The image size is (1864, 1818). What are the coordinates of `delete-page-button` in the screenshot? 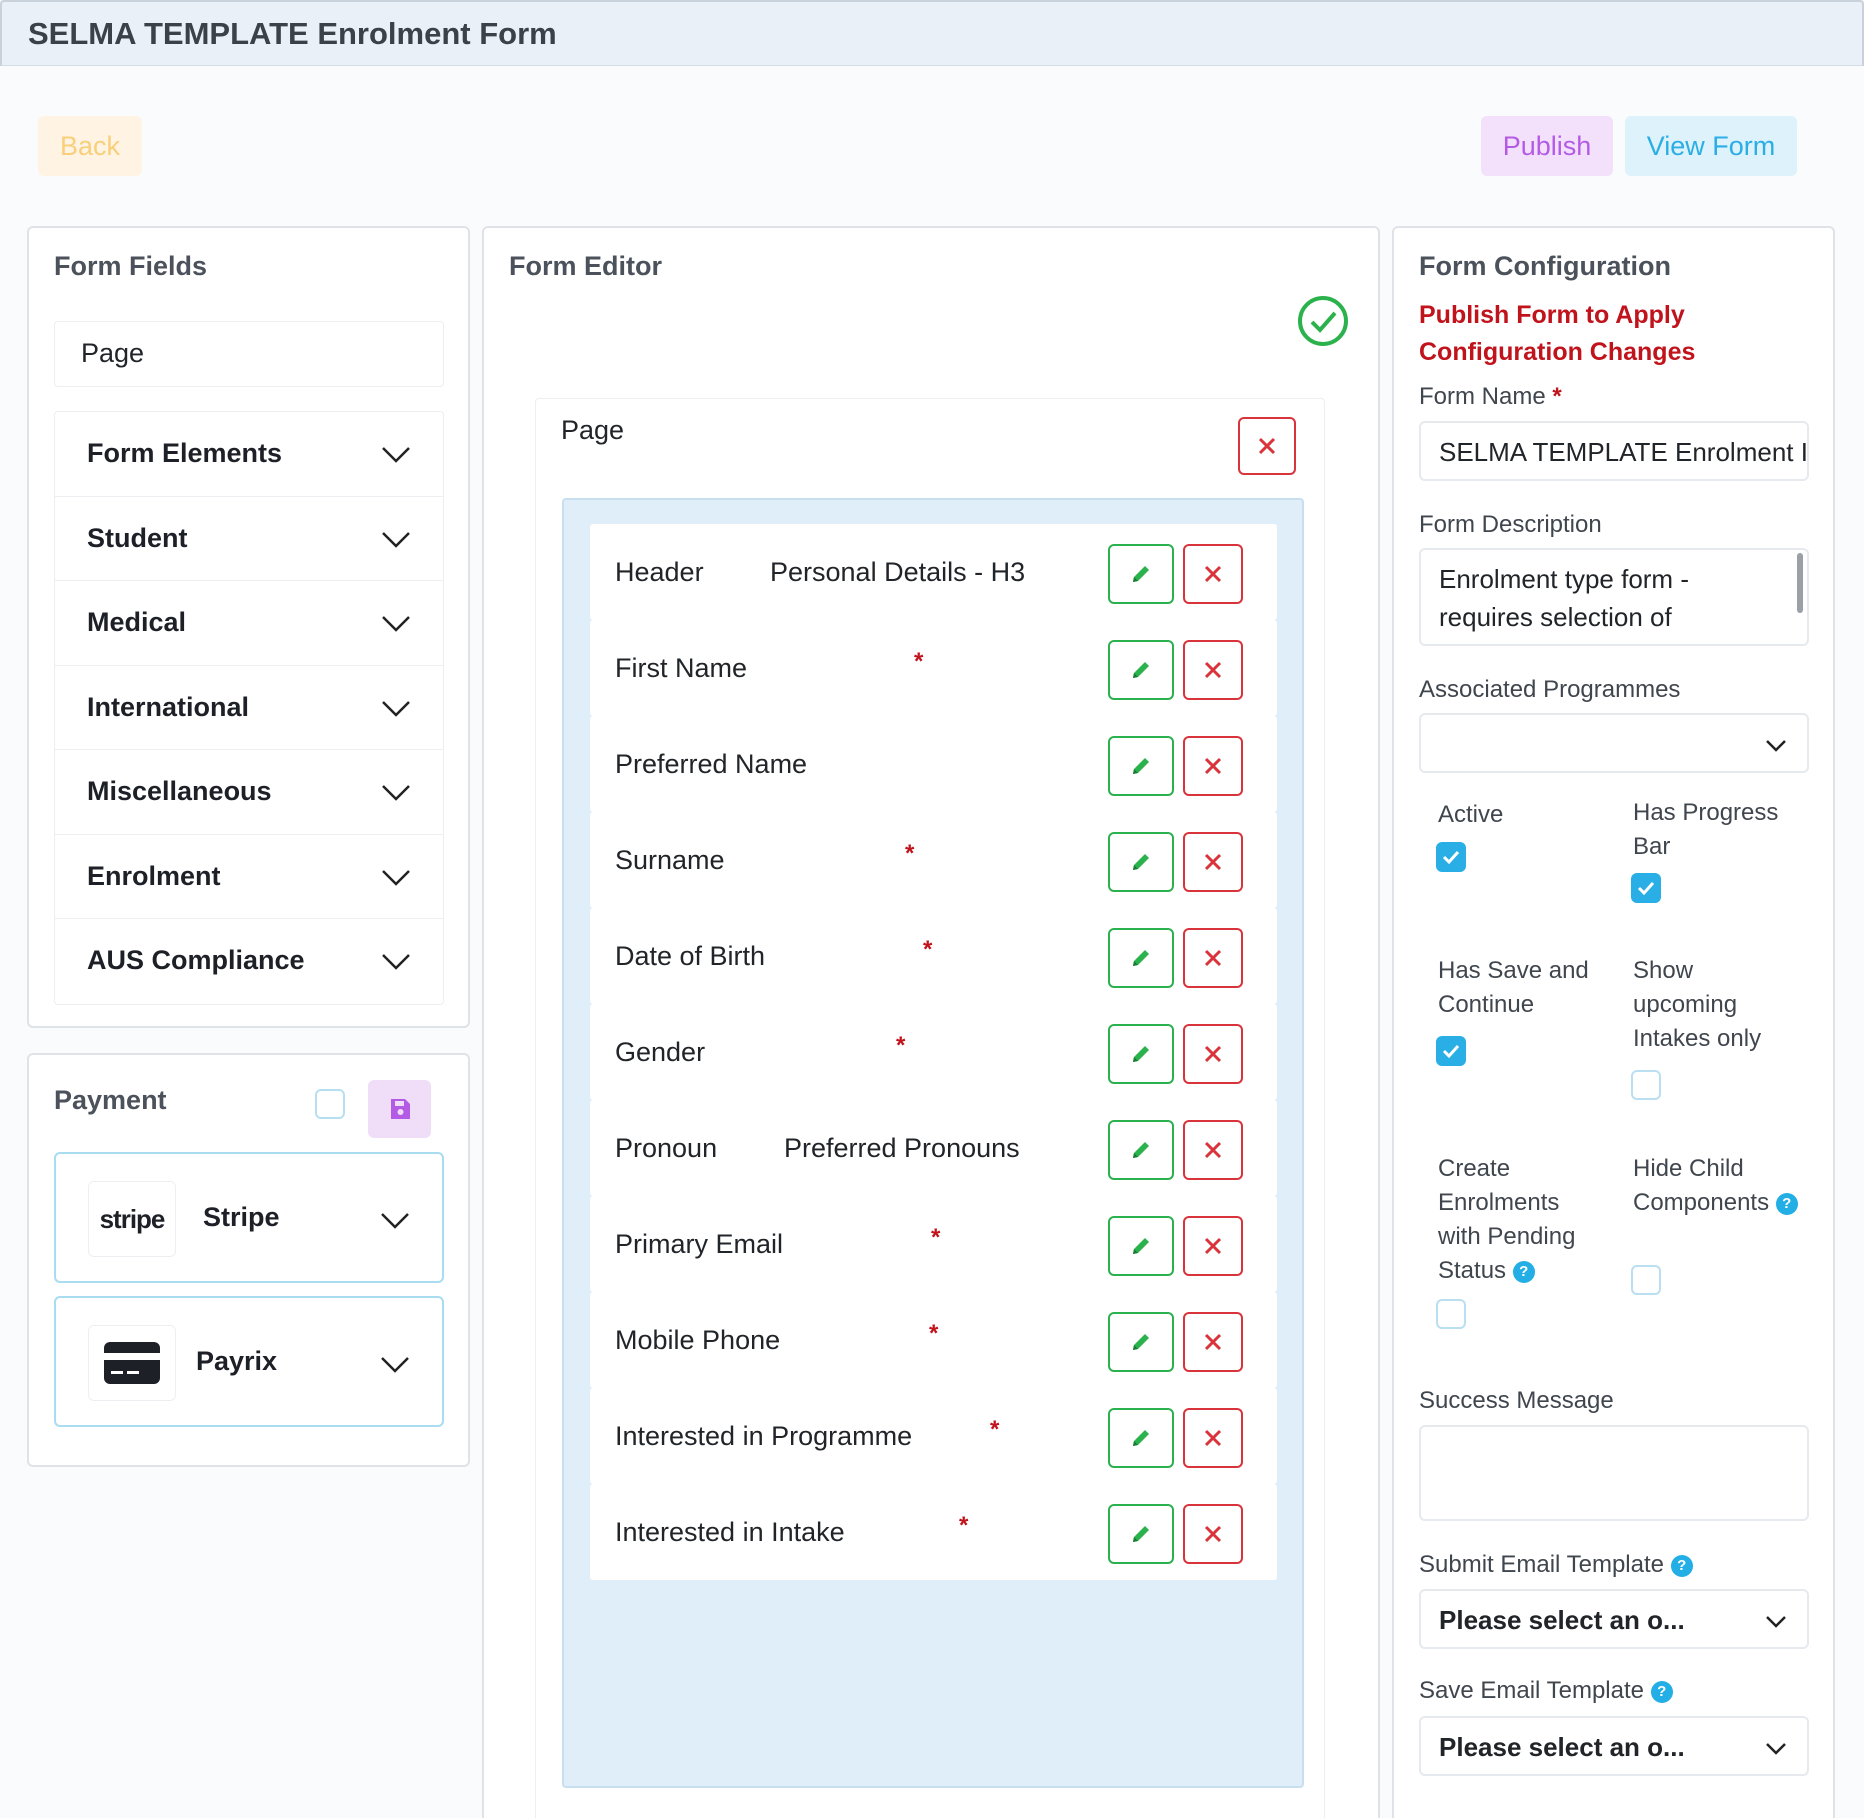 It's located at (1267, 446).